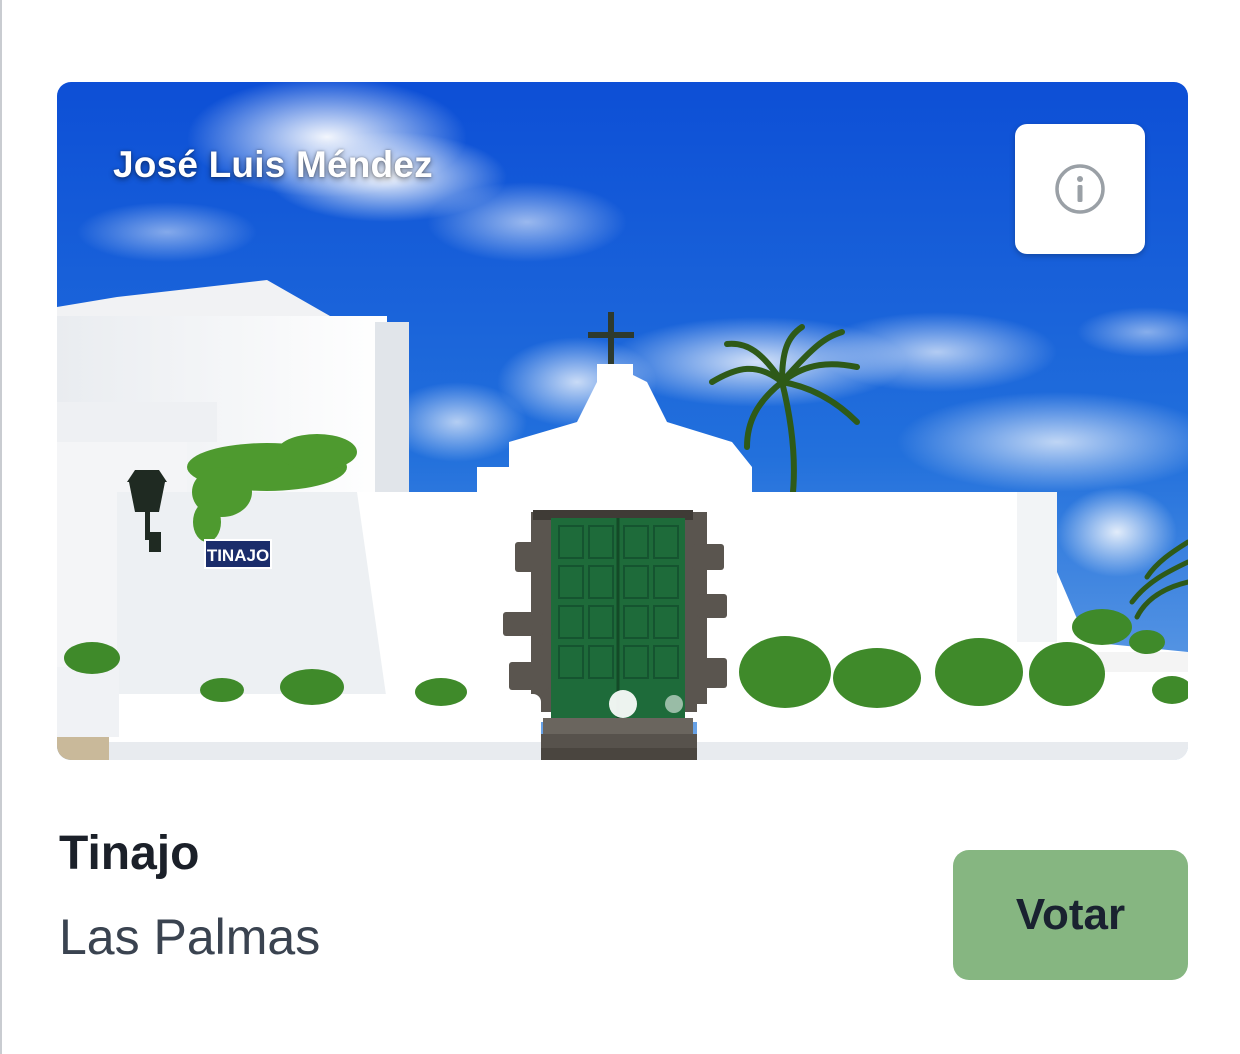  I want to click on green-door, so click(618, 618).